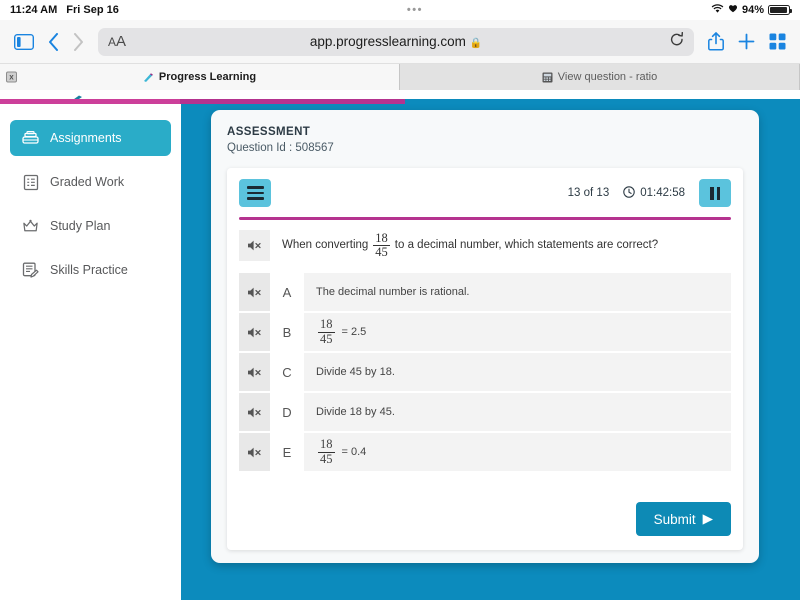 Image resolution: width=800 pixels, height=600 pixels. Describe the element at coordinates (11, 77) in the screenshot. I see `close-icon: x` at that location.